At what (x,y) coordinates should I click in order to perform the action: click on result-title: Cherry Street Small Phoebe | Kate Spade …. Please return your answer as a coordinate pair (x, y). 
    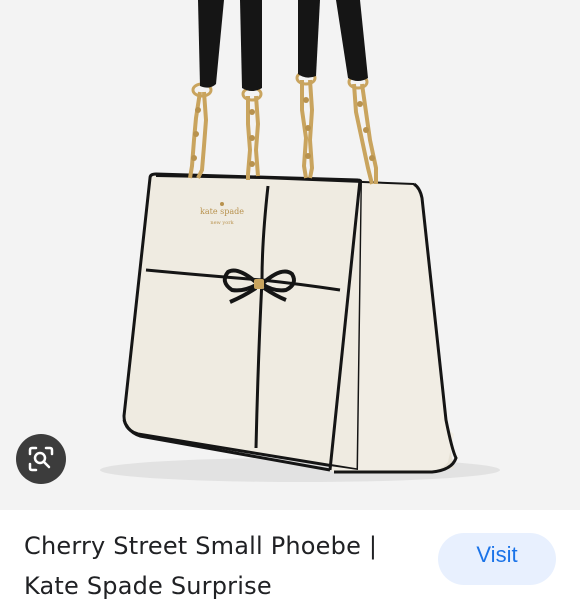
    Looking at the image, I should click on (214, 566).